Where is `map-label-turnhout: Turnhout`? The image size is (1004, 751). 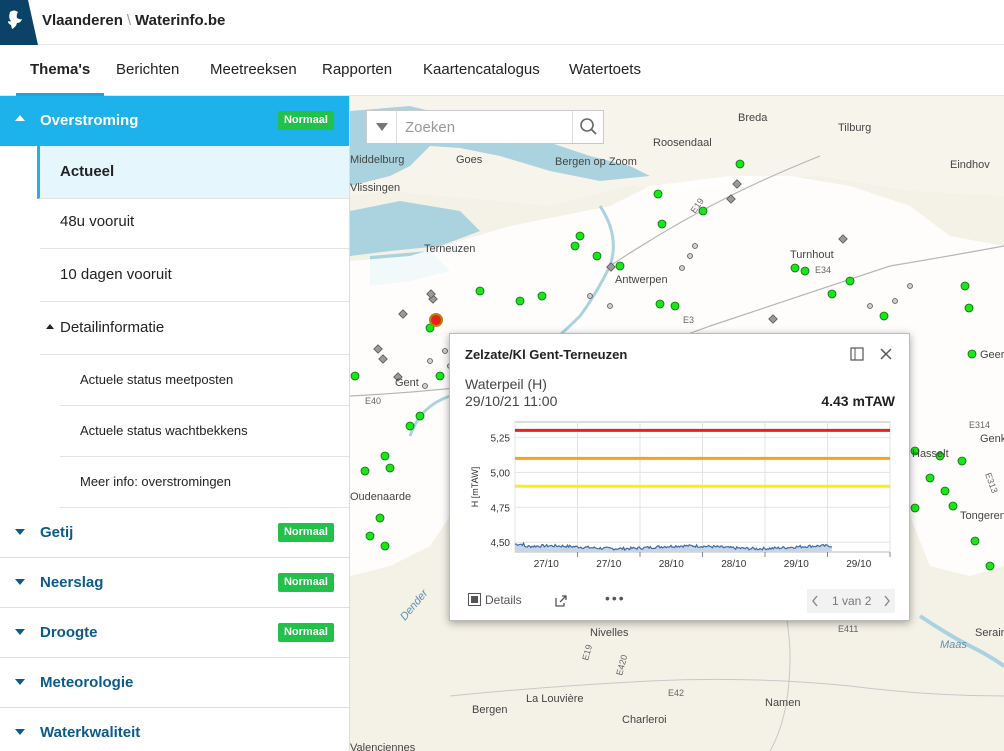 map-label-turnhout: Turnhout is located at coordinates (812, 255).